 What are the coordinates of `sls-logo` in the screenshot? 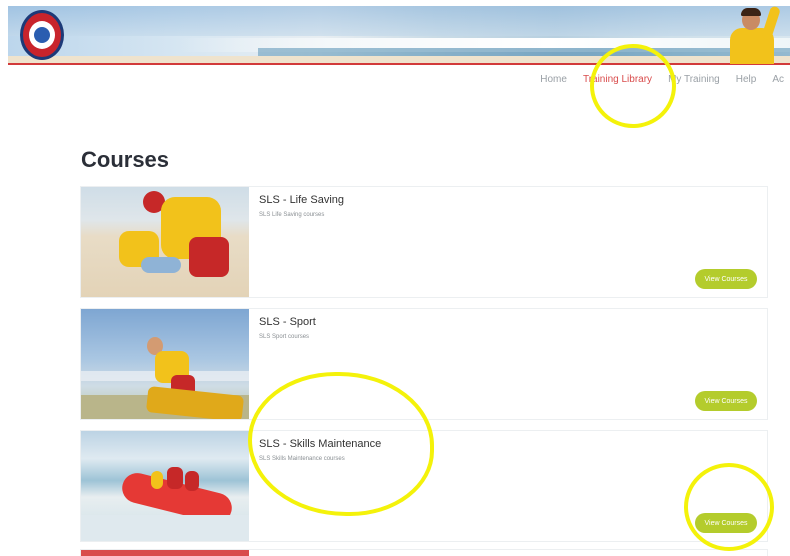 It's located at (42, 35).